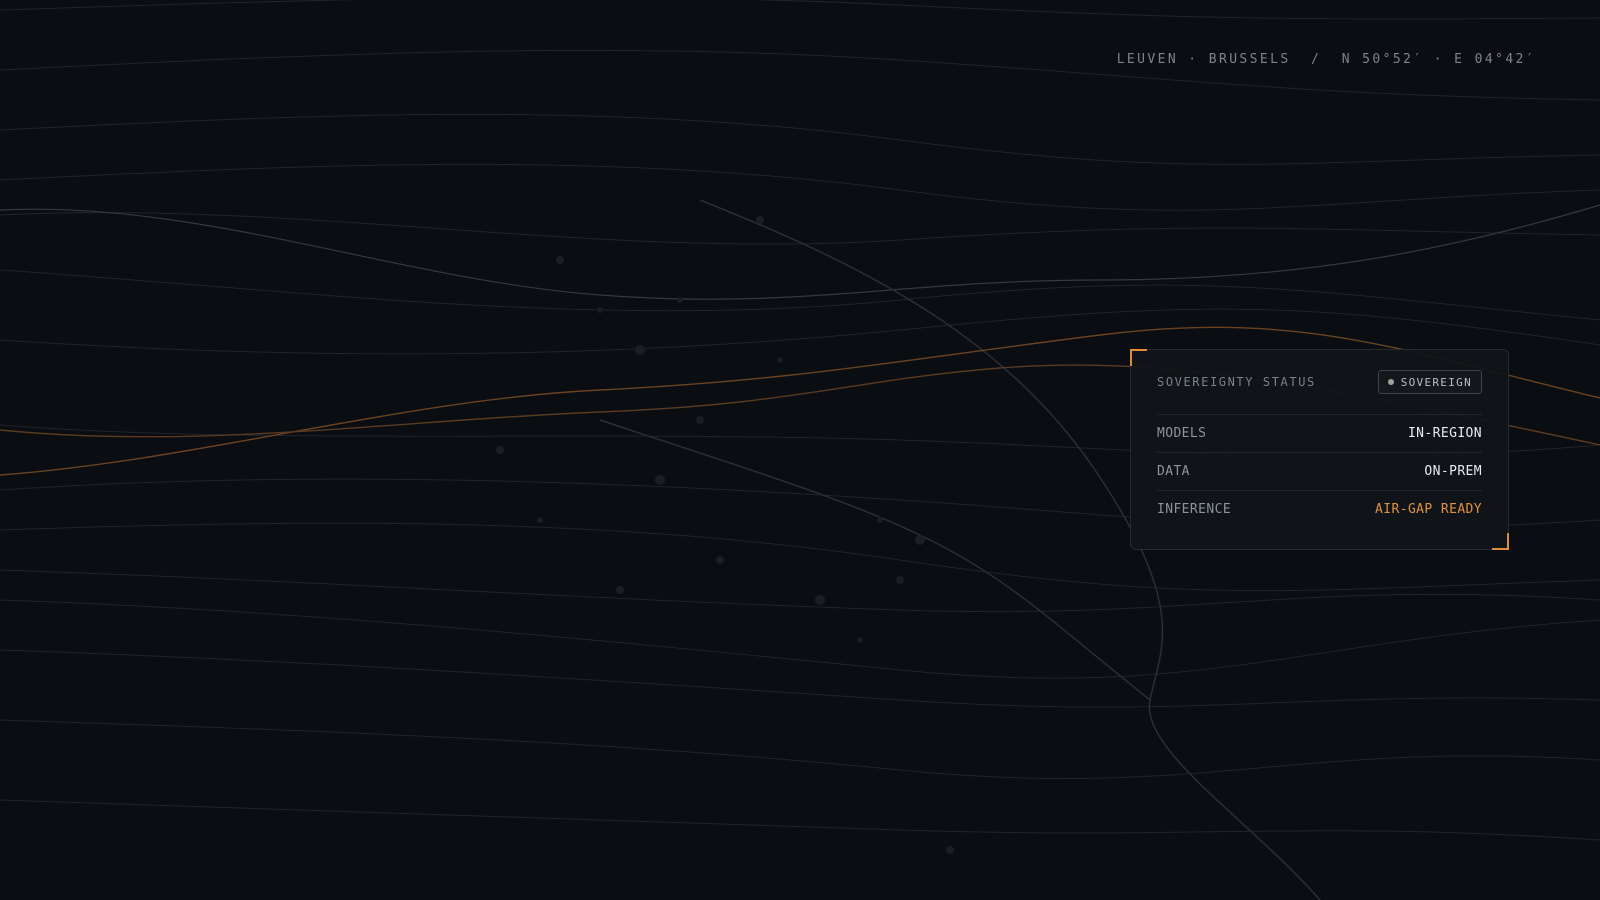  I want to click on status-value: IN-REGION, so click(1444, 433).